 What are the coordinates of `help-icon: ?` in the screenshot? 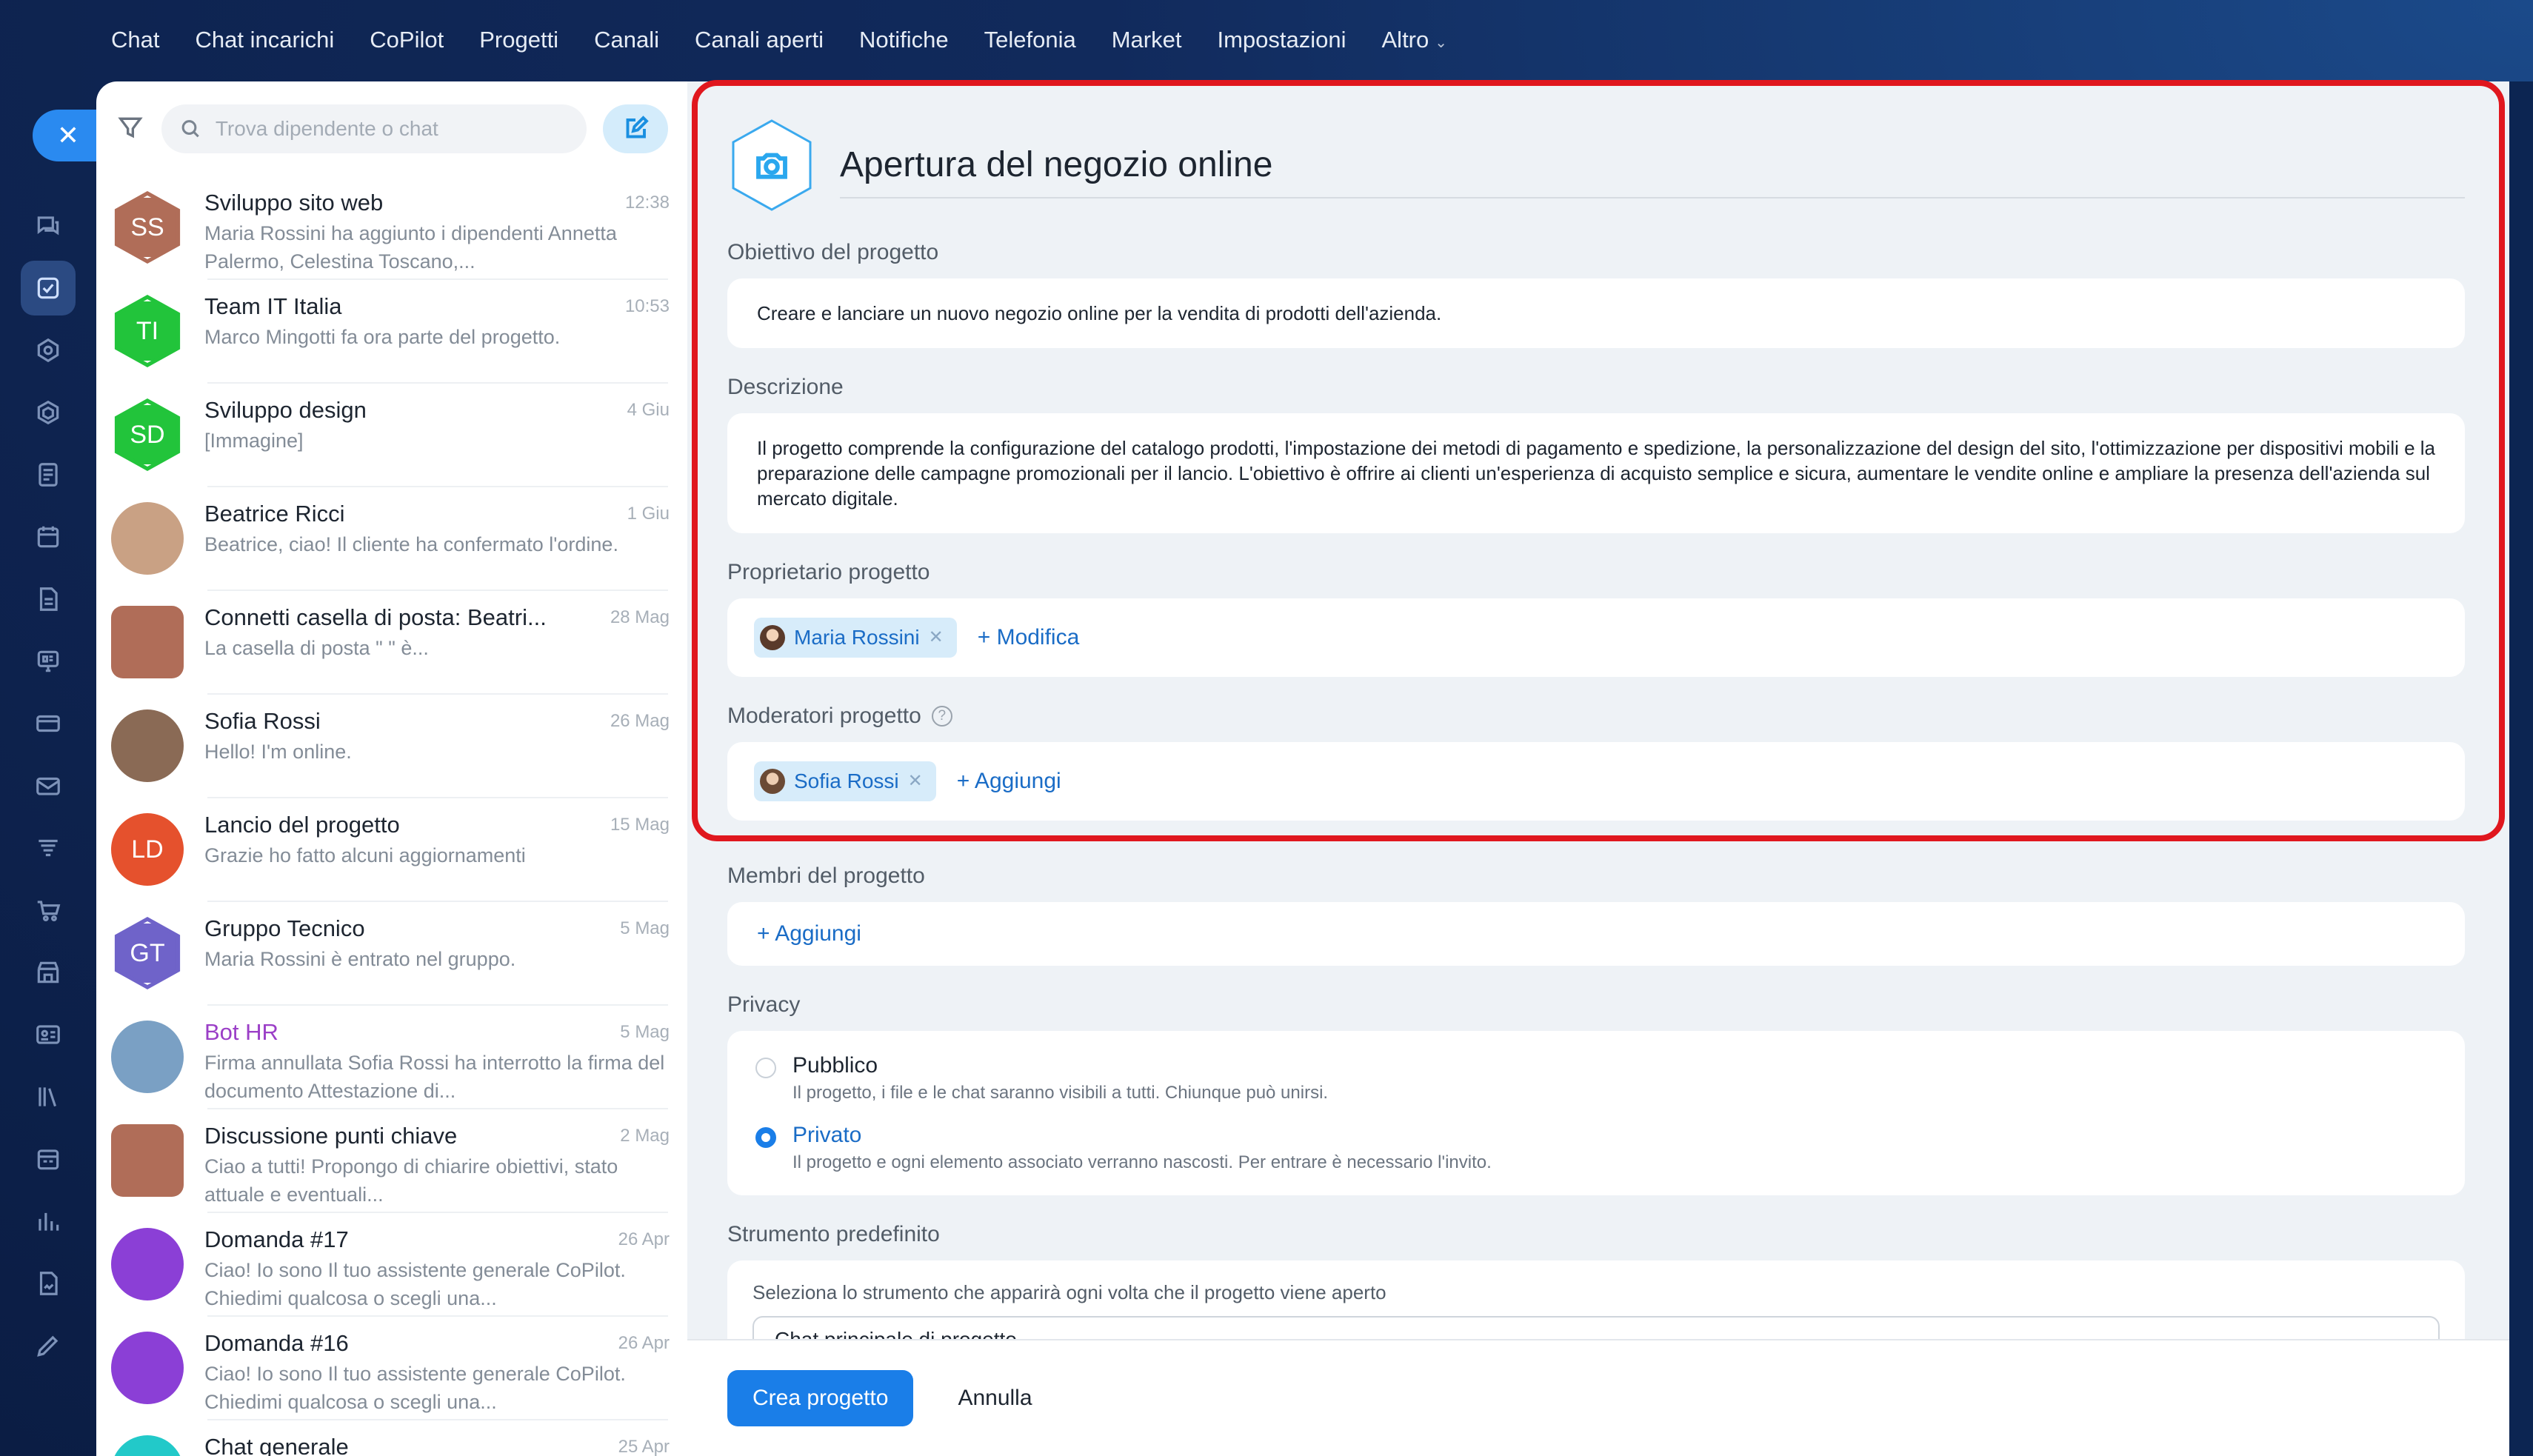 It's located at (941, 716).